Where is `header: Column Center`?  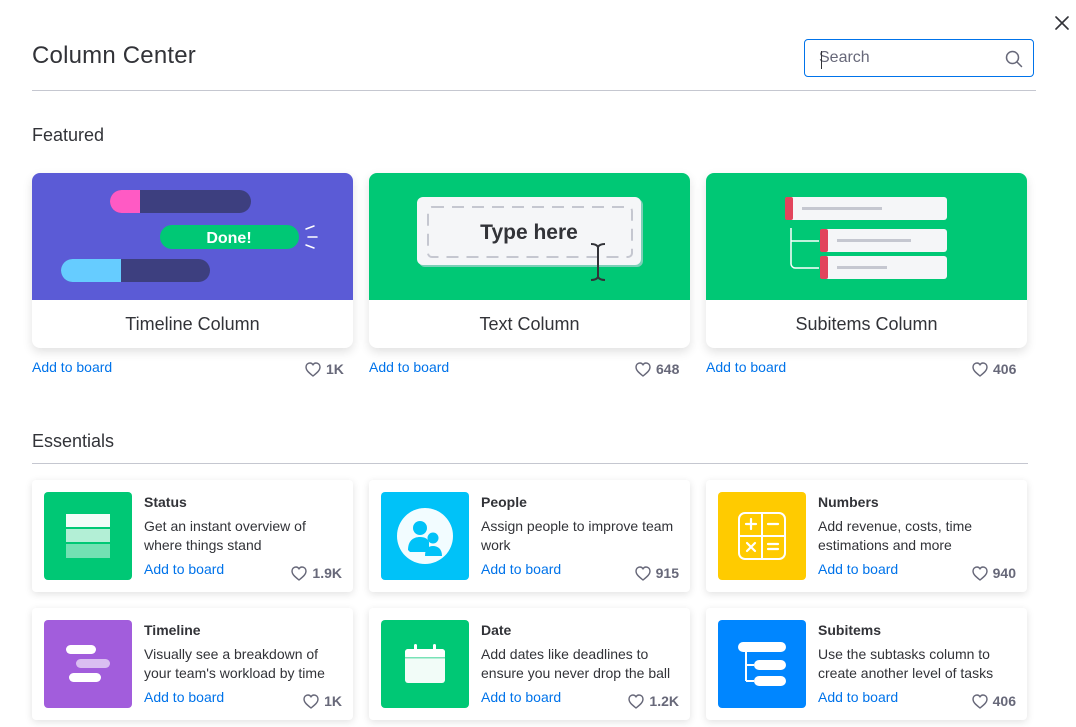
header: Column Center is located at coordinates (534, 63).